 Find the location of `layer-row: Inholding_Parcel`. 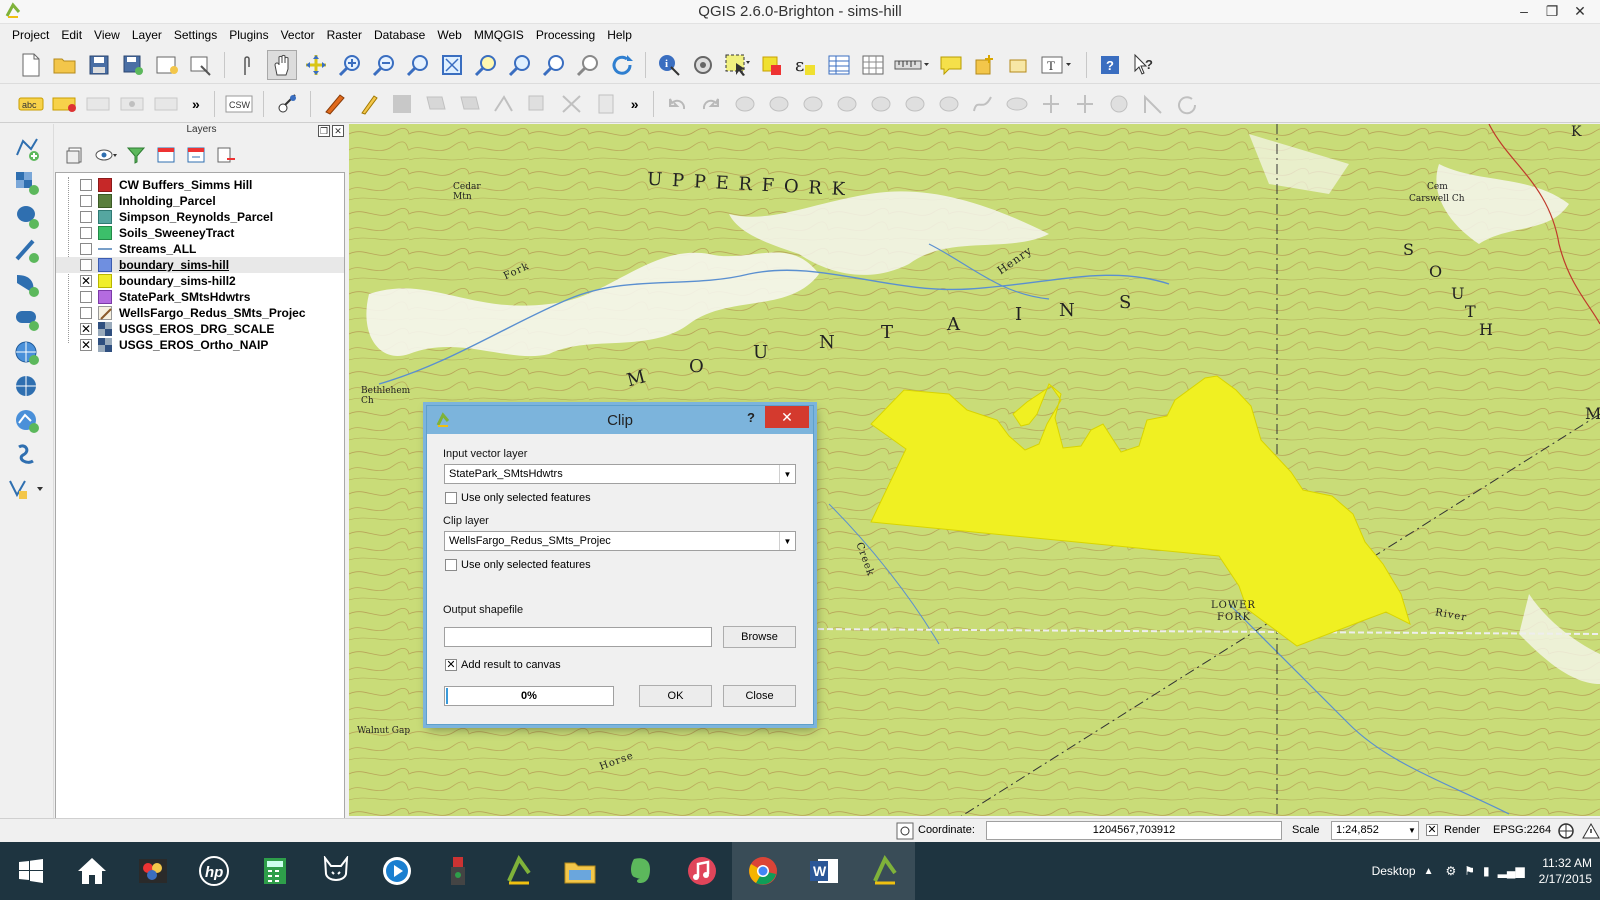

layer-row: Inholding_Parcel is located at coordinates (200, 201).